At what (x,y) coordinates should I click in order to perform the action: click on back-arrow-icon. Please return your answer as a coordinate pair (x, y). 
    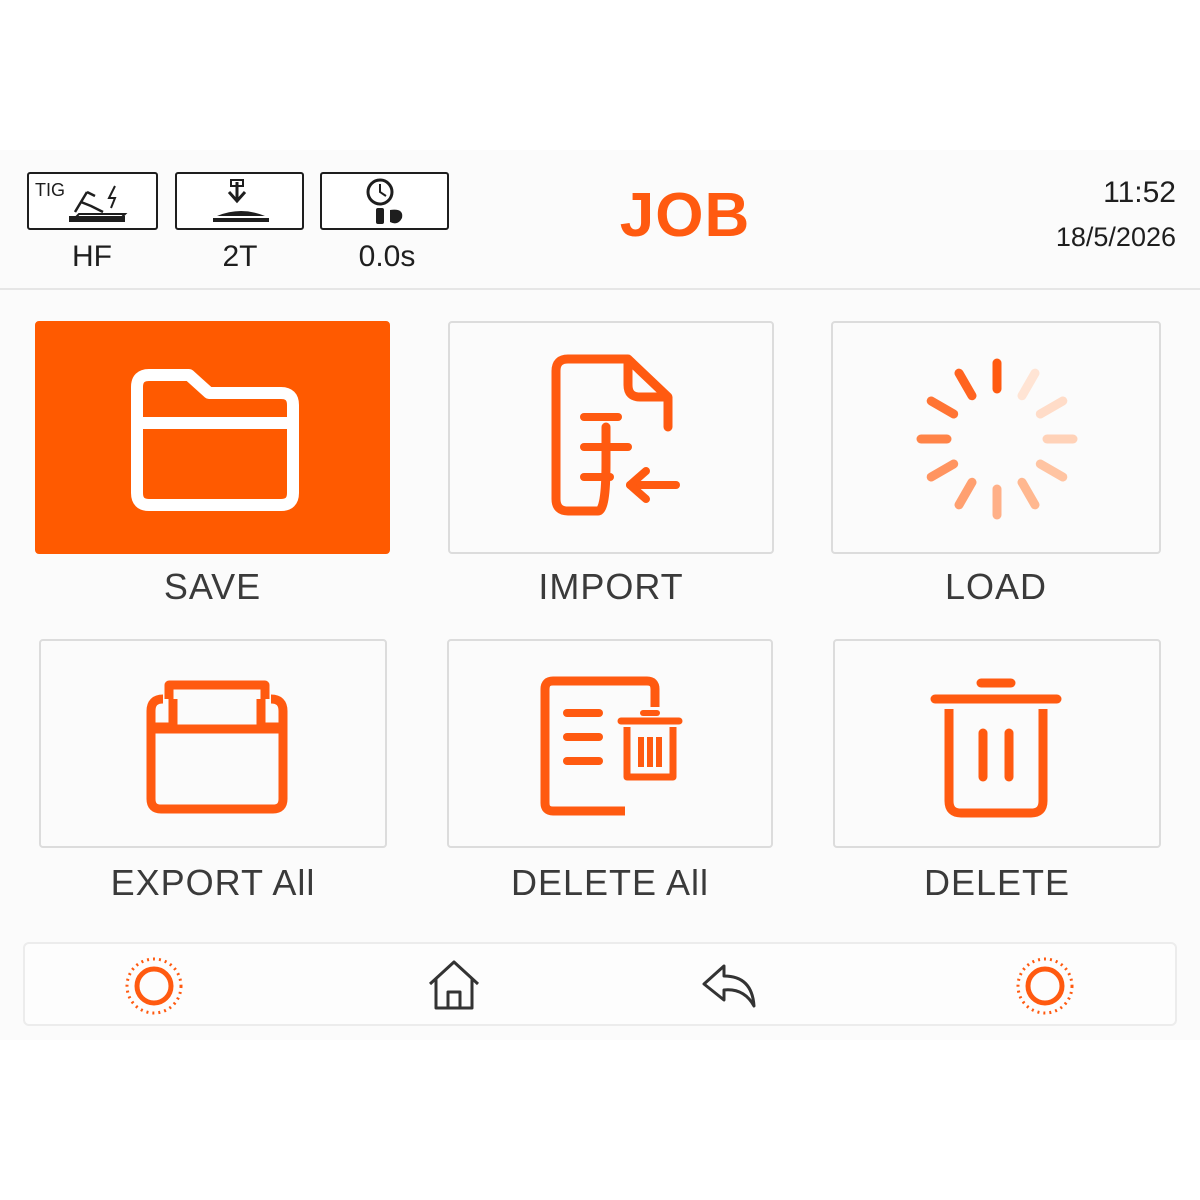
    Looking at the image, I should click on (729, 986).